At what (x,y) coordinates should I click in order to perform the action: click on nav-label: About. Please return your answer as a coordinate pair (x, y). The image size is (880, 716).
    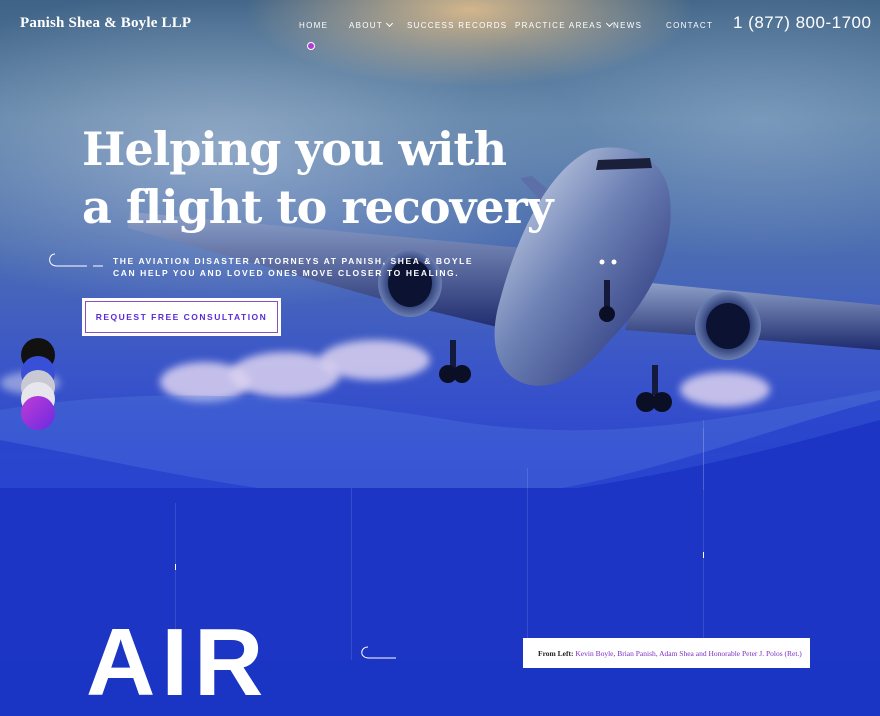
    Looking at the image, I should click on (366, 25).